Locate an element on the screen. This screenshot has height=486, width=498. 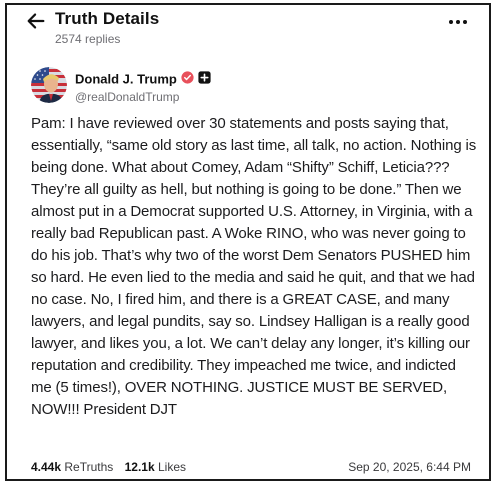
author-name-row: Donald J. Trump is located at coordinates (143, 79).